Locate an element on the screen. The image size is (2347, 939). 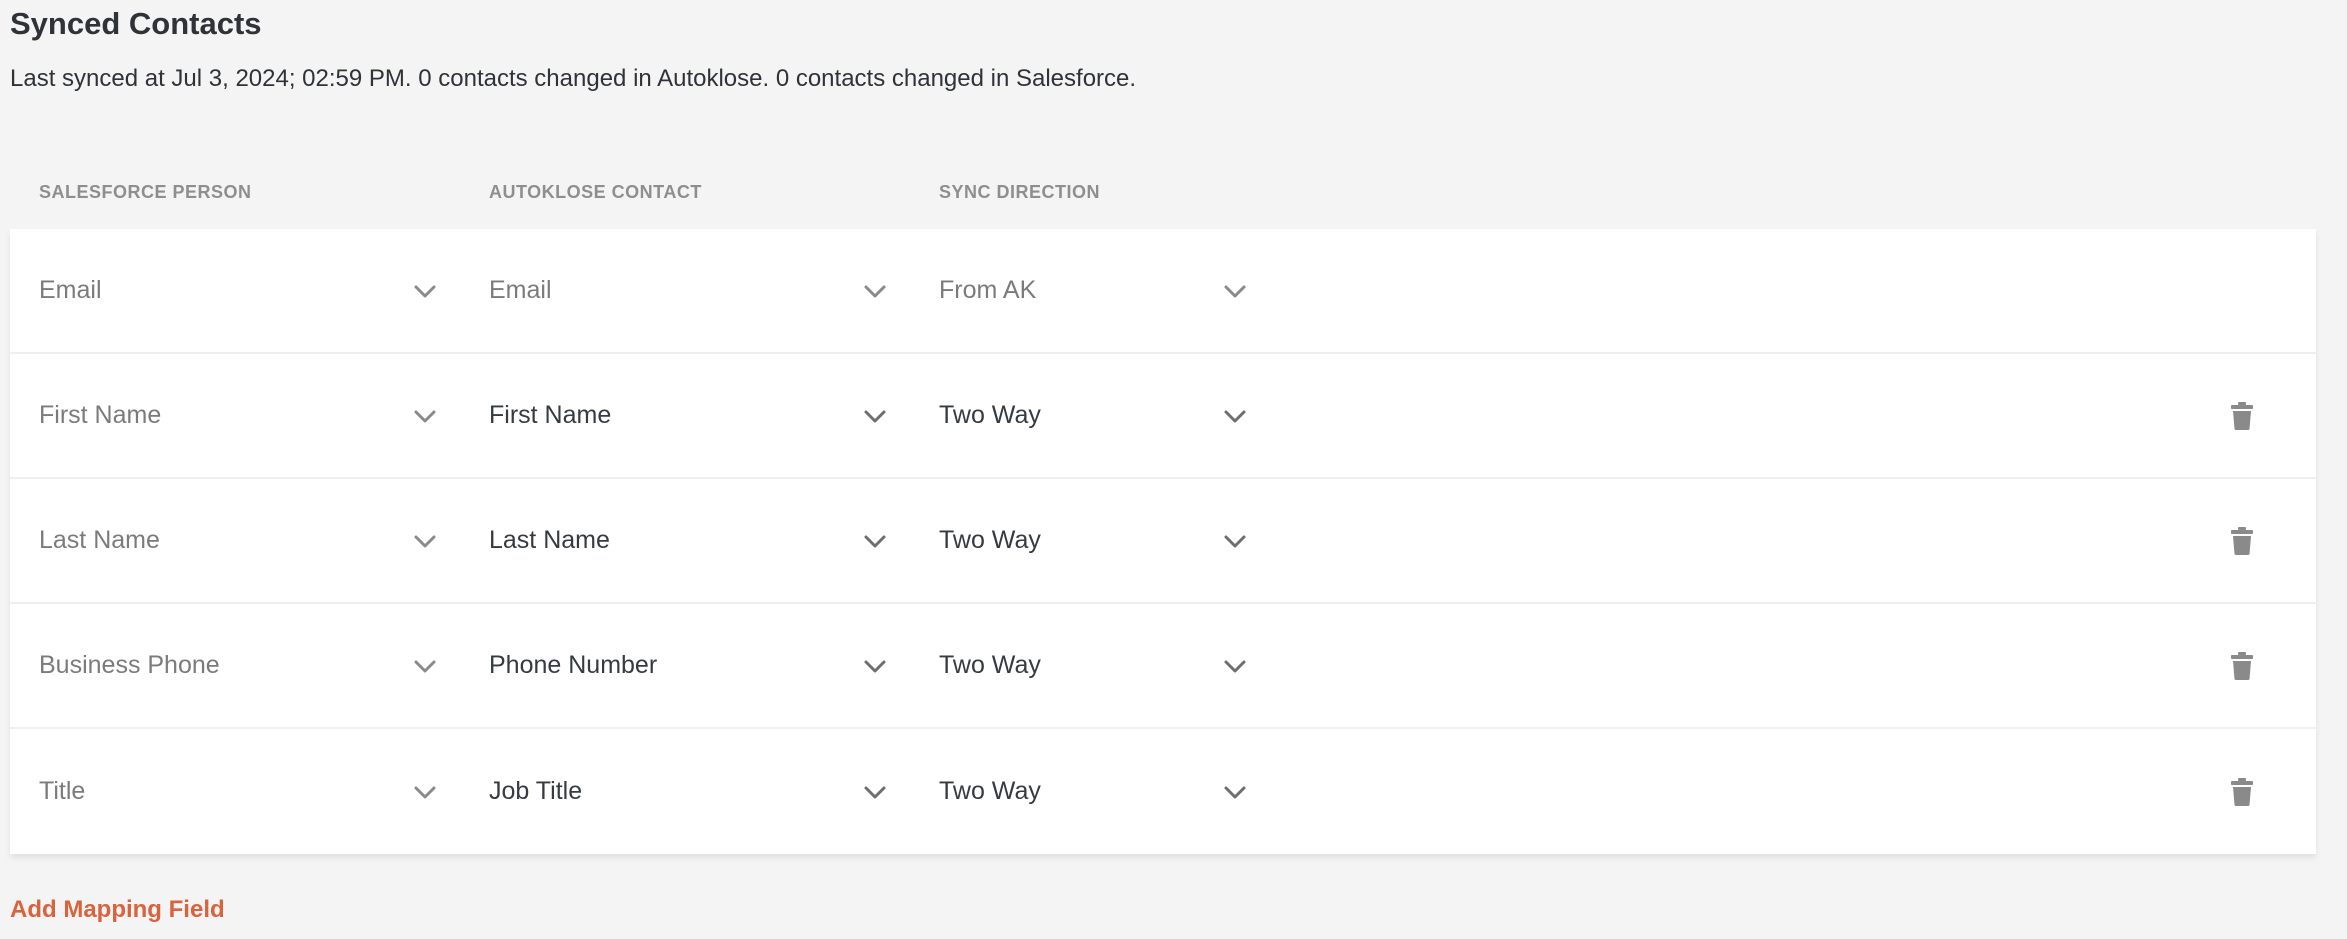
autoklose-field-value: Email is located at coordinates (520, 290).